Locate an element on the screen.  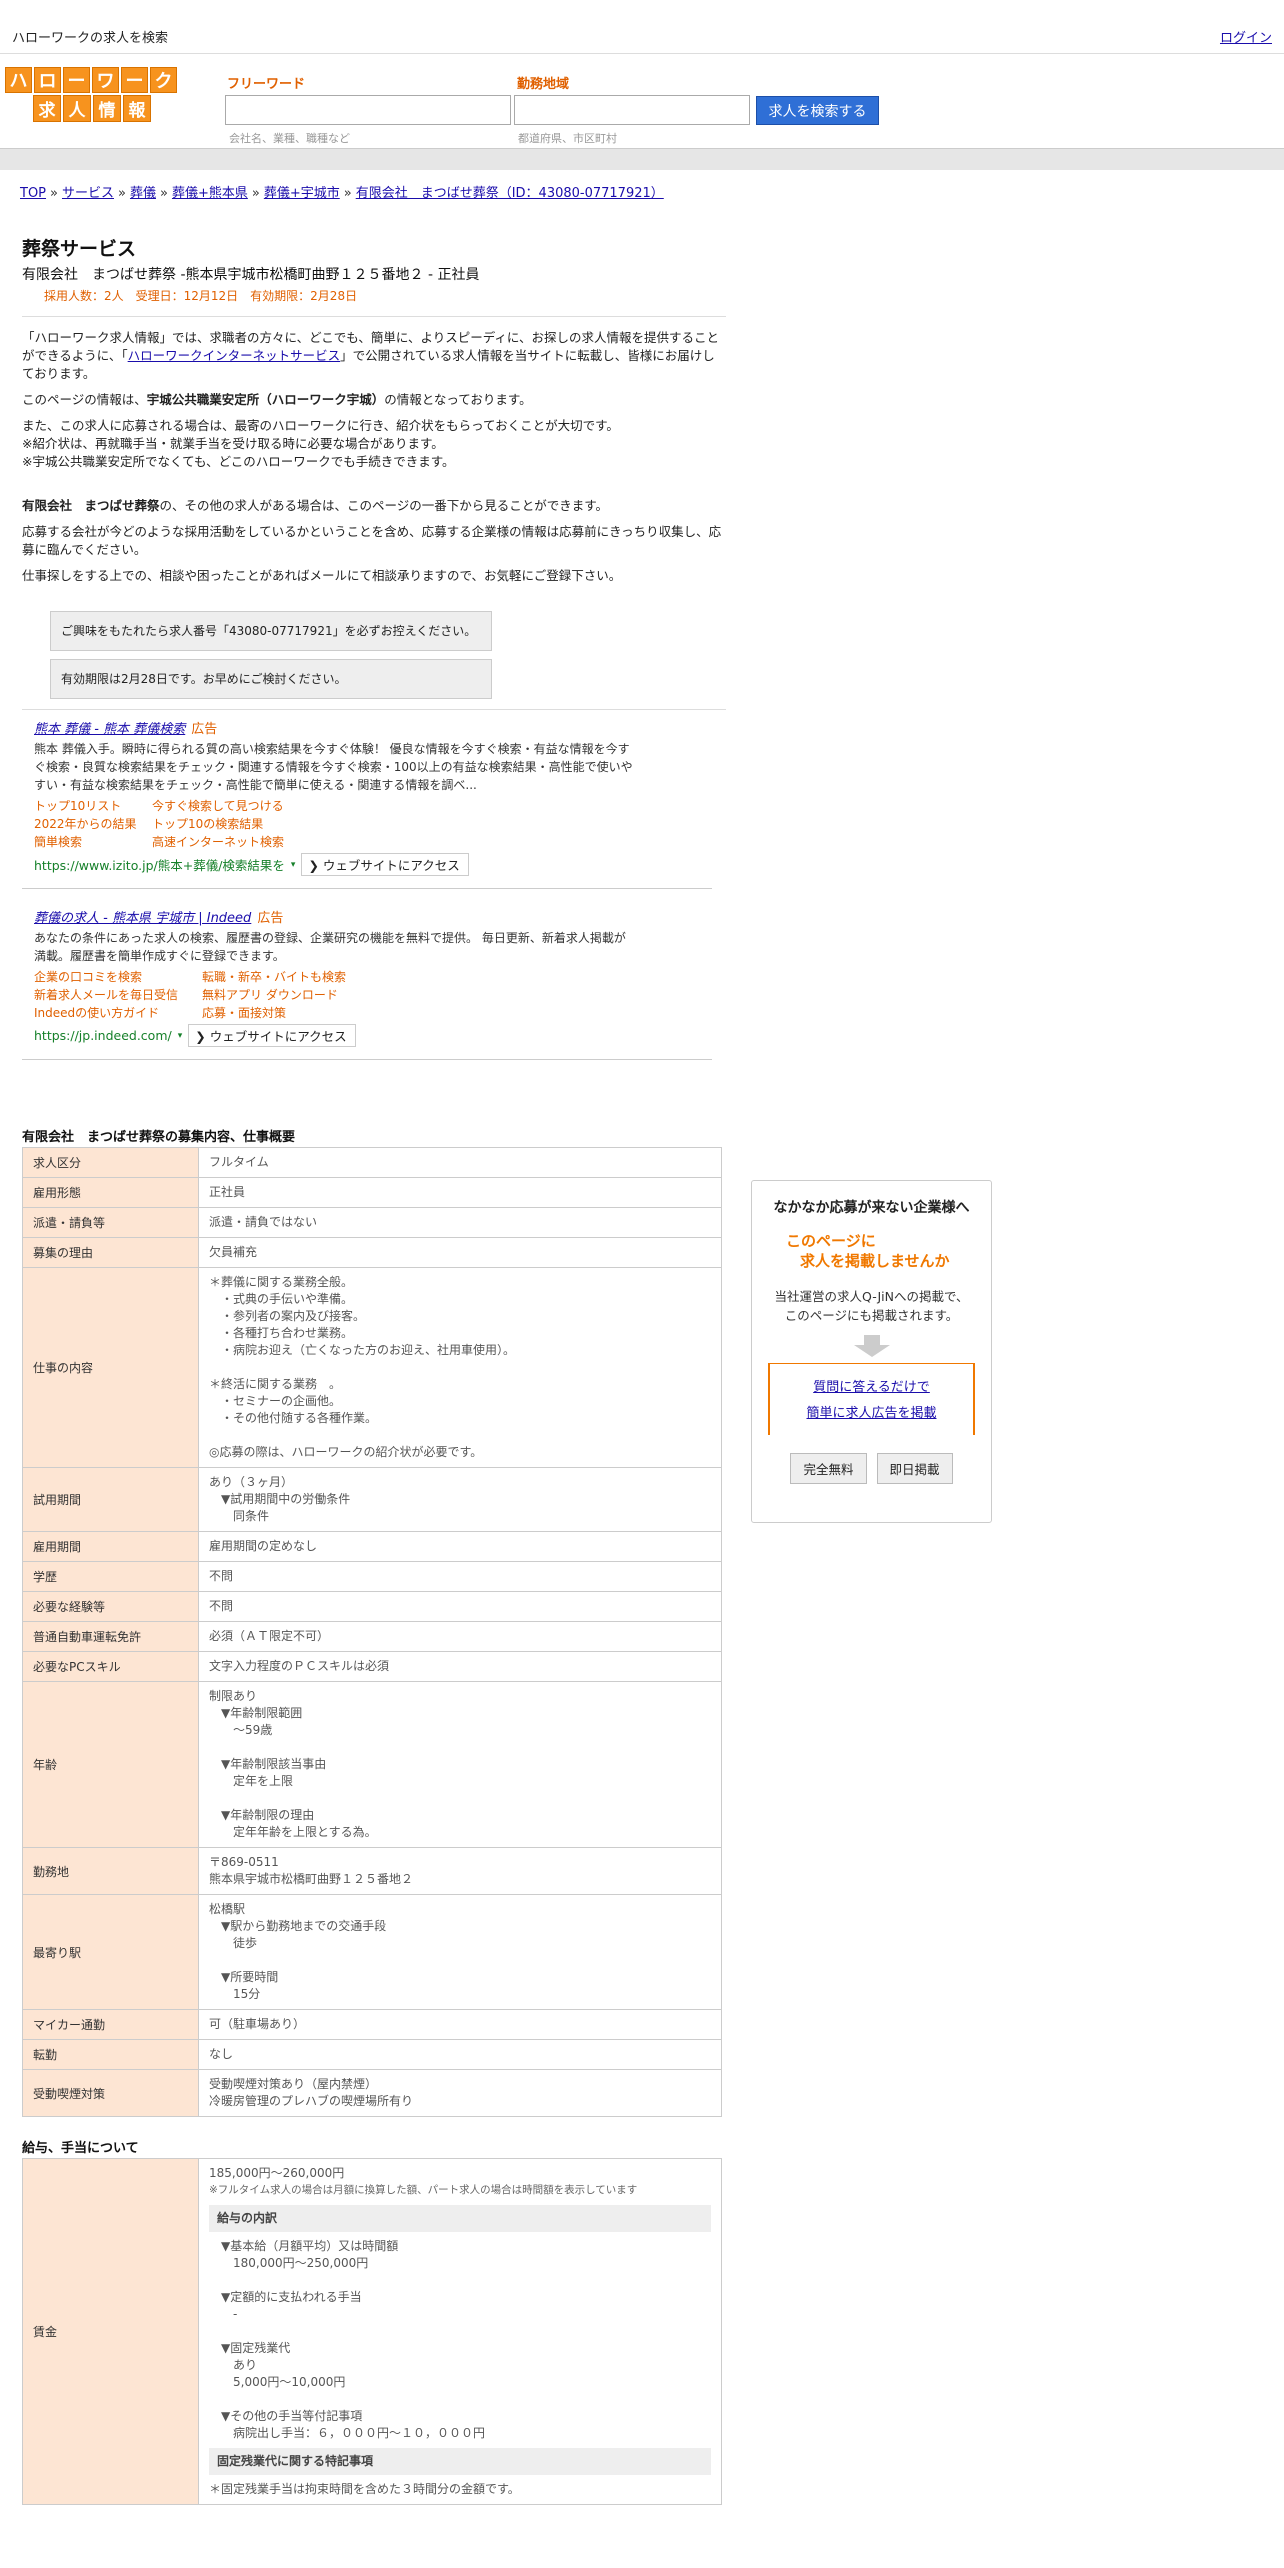
breadcrumb-top: TOP is located at coordinates (33, 193).